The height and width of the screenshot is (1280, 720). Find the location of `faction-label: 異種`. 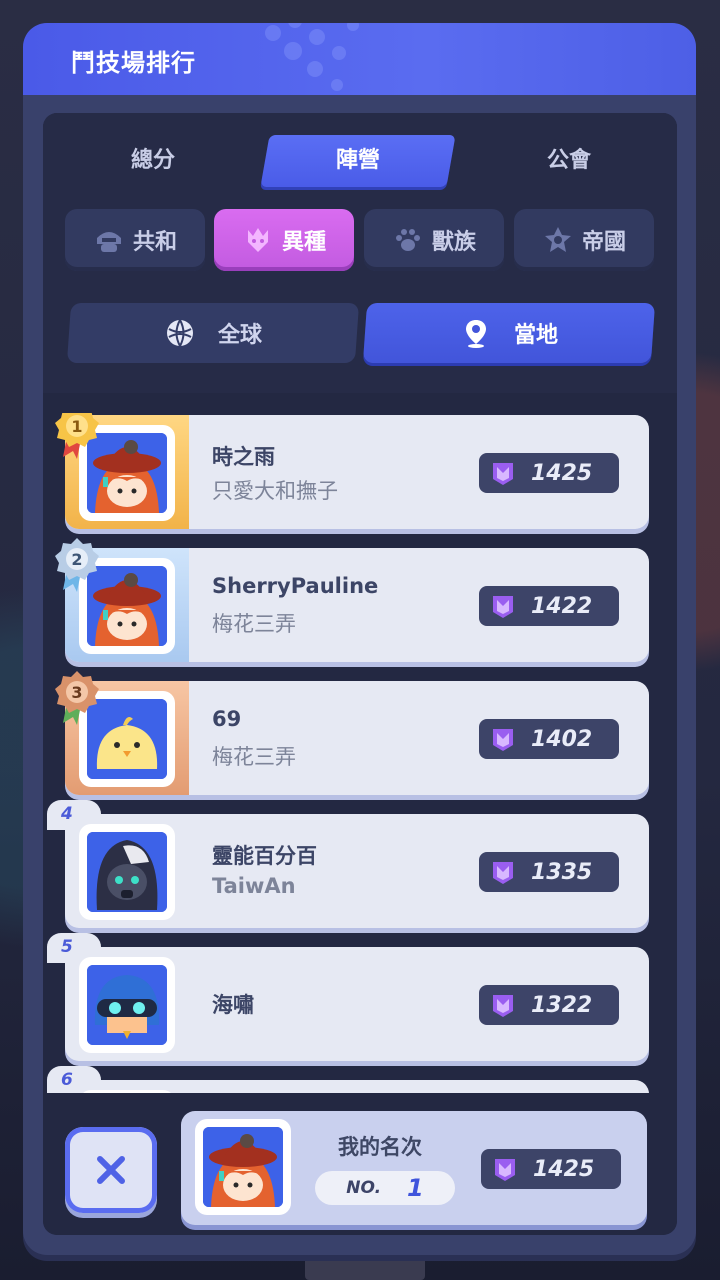

faction-label: 異種 is located at coordinates (303, 242).